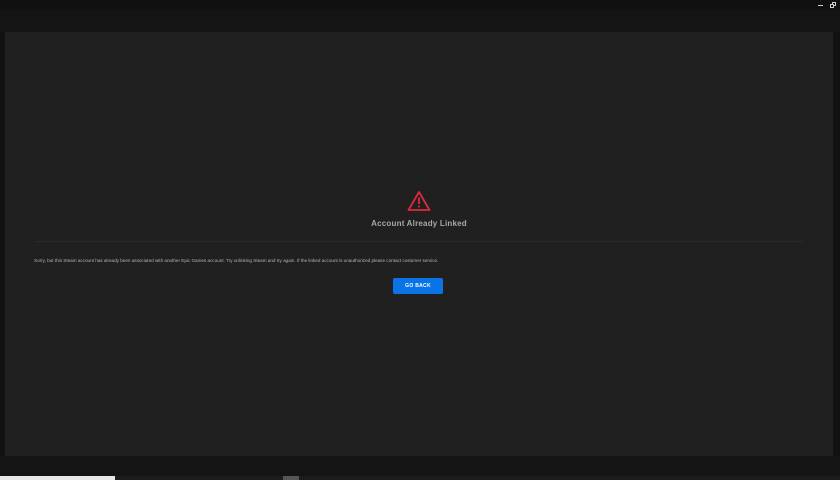 The width and height of the screenshot is (840, 480). I want to click on divider, so click(419, 241).